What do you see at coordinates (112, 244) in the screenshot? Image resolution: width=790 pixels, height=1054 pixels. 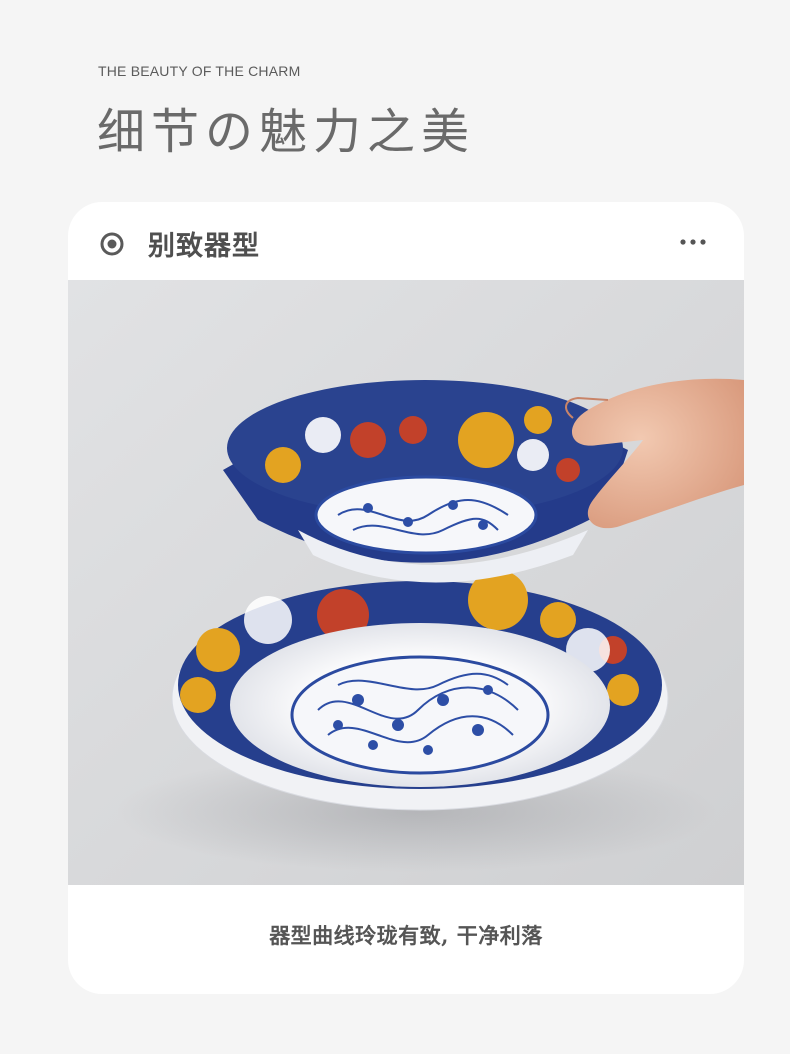 I see `target-icon` at bounding box center [112, 244].